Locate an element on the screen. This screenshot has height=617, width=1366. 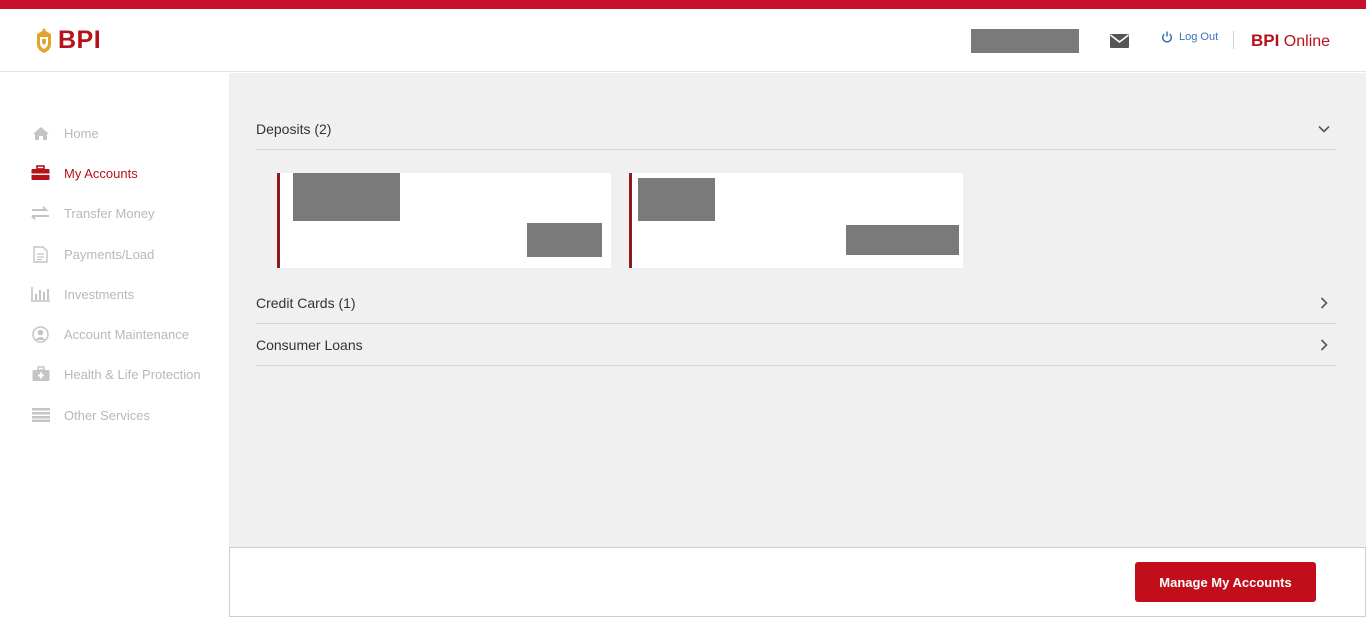
sidebar-item-payments-load: Payments/Load is located at coordinates (92, 254).